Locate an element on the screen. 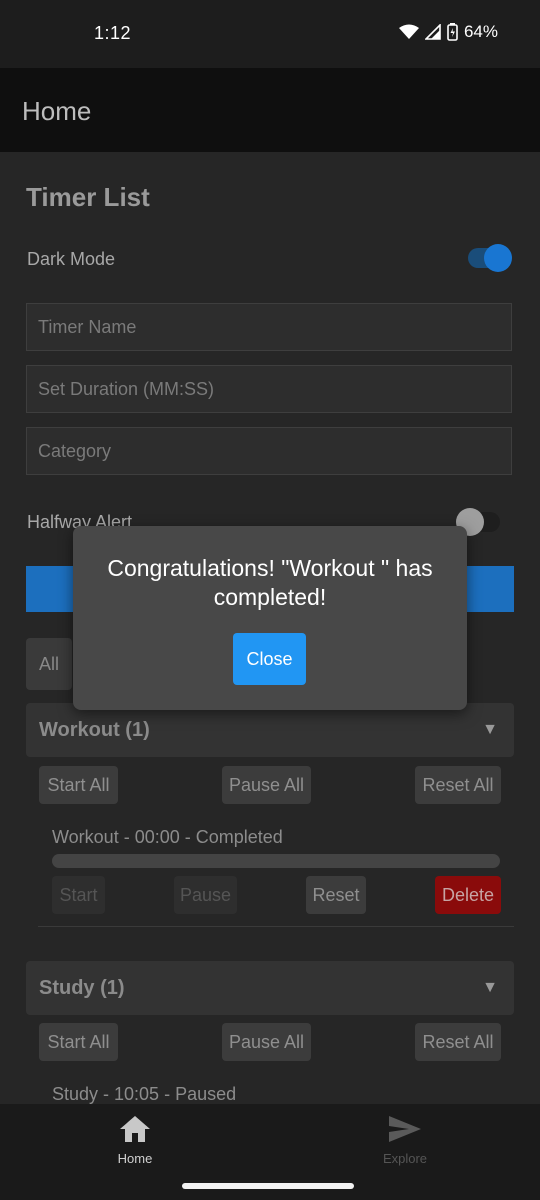  nav-label-home: Home is located at coordinates (135, 1158).